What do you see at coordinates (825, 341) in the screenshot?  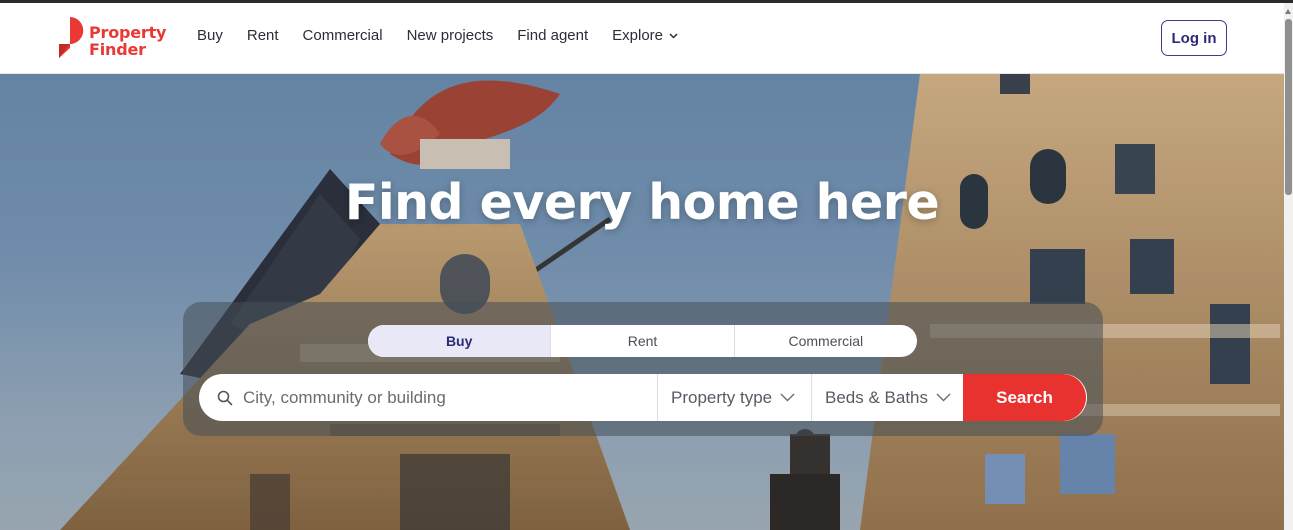 I see `tab-commercial: Commercial` at bounding box center [825, 341].